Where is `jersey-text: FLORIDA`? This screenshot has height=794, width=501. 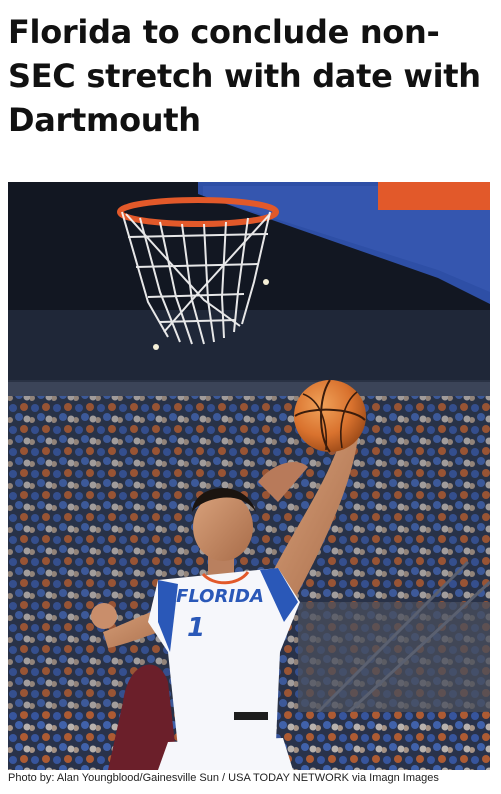 jersey-text: FLORIDA is located at coordinates (220, 596).